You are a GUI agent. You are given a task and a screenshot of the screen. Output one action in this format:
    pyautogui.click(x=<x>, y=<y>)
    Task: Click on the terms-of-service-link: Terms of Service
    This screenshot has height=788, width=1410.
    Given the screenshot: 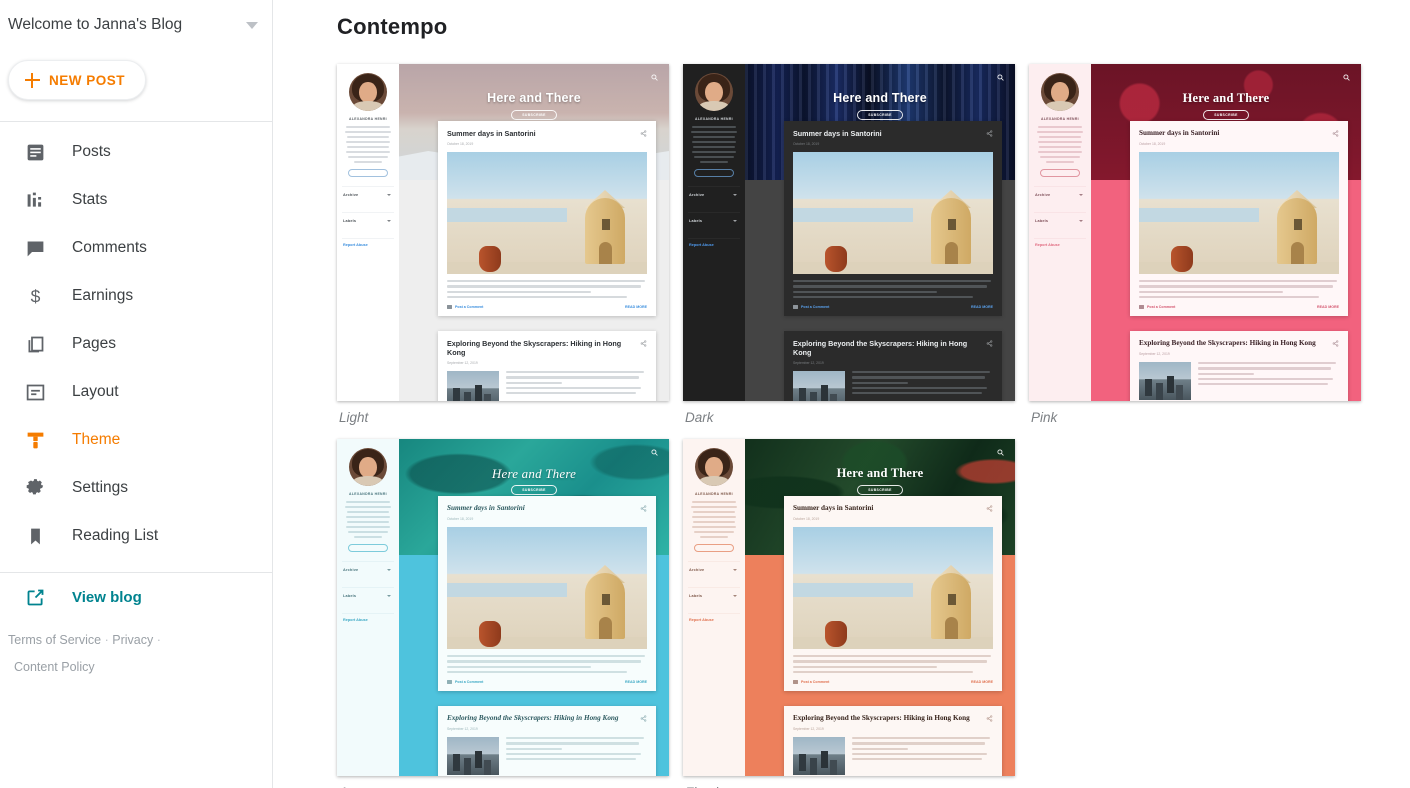 What is the action you would take?
    pyautogui.click(x=54, y=640)
    